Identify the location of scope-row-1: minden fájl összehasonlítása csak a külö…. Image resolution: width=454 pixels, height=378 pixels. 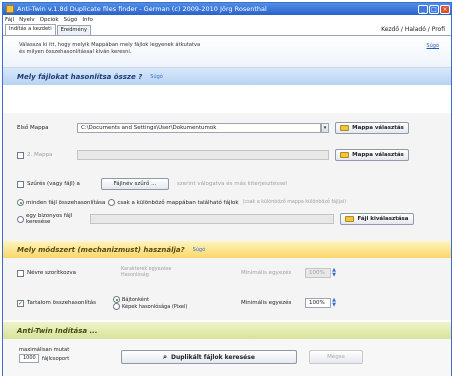
(229, 202).